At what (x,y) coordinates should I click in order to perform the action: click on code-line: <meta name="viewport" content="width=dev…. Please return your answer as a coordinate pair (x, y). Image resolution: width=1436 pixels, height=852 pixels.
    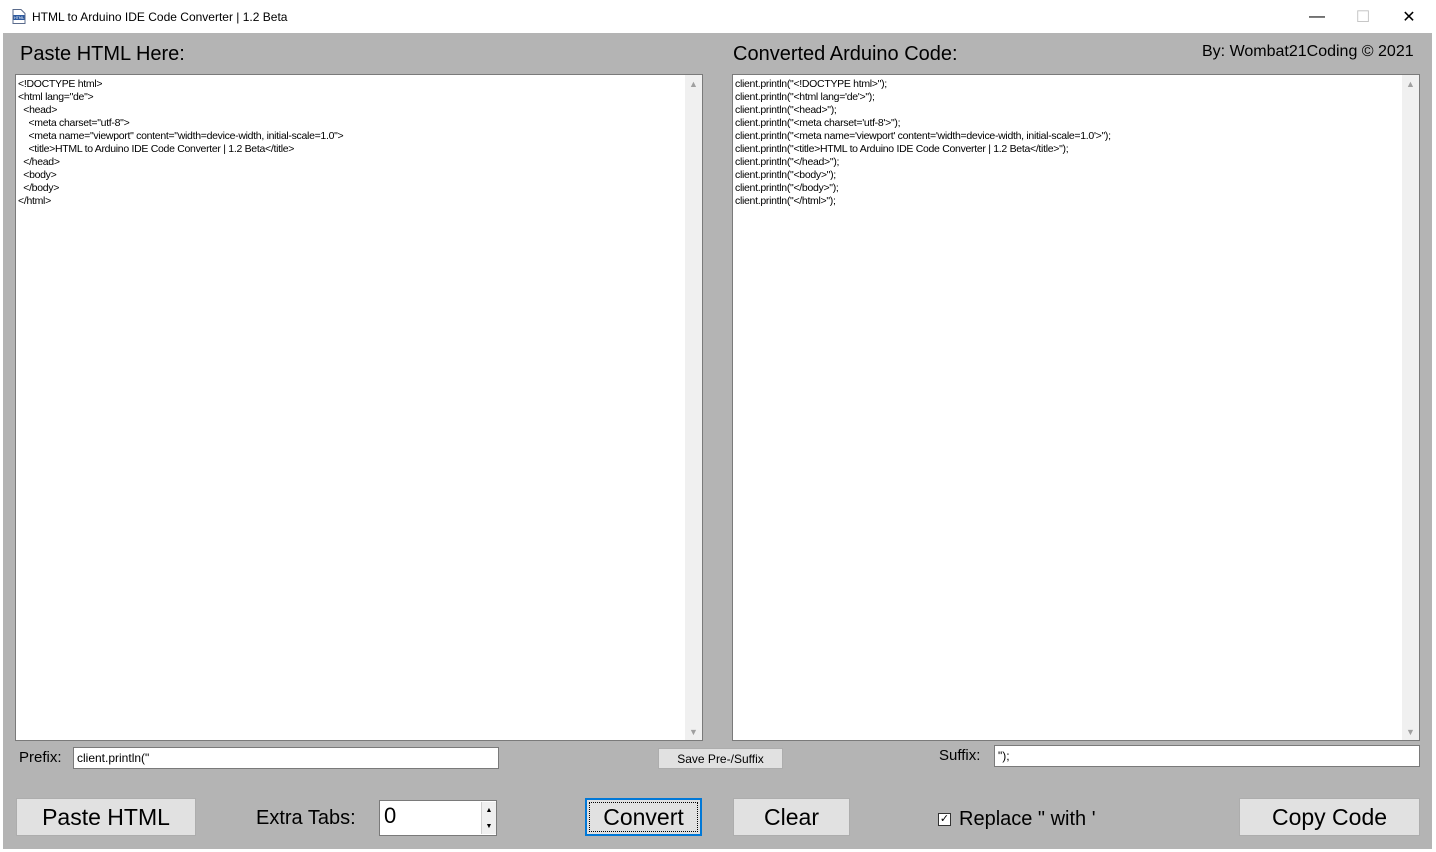
    Looking at the image, I should click on (181, 136).